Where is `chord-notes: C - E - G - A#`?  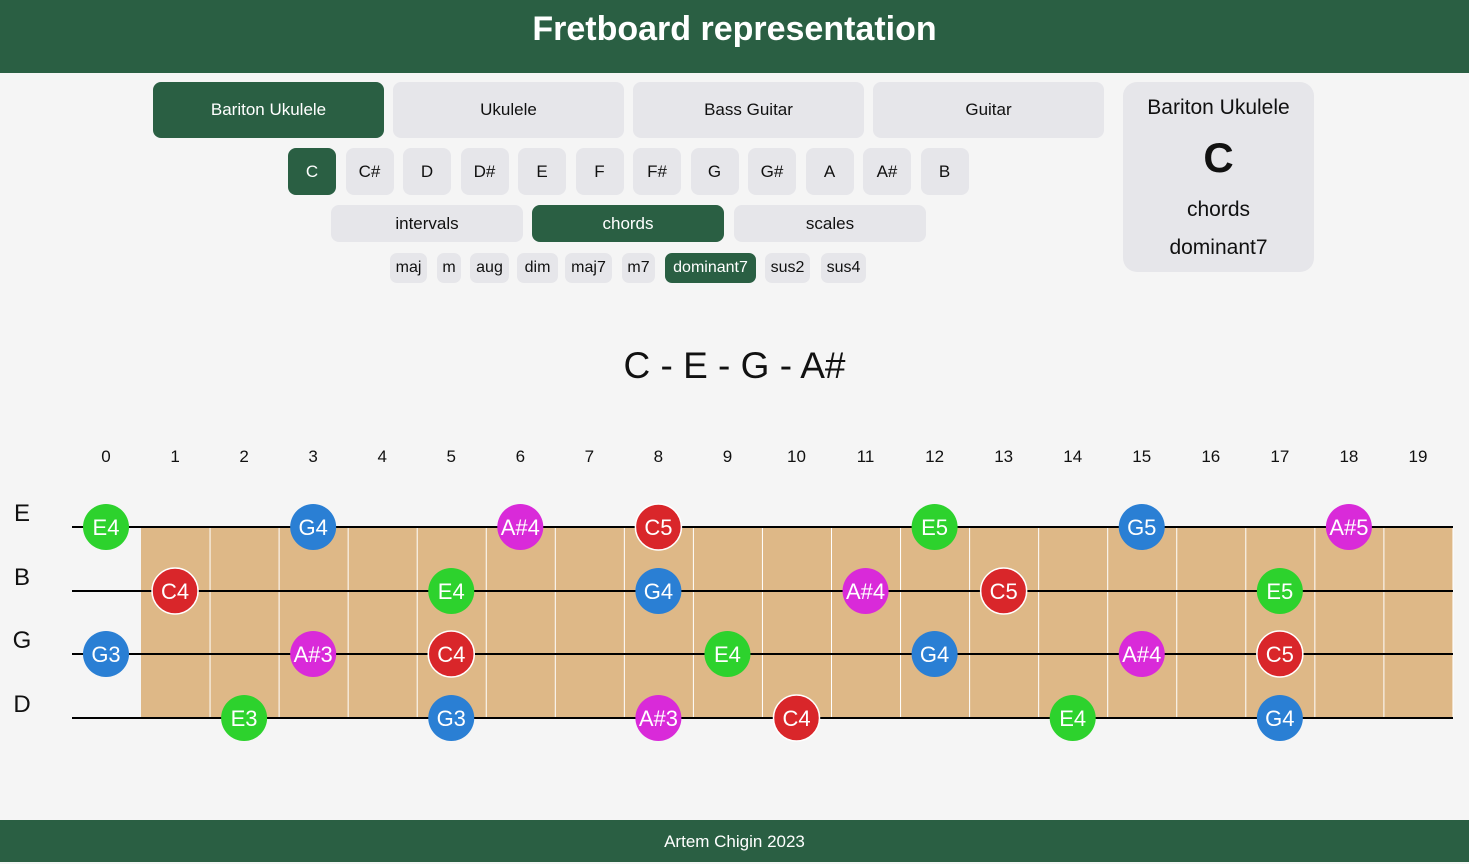 chord-notes: C - E - G - A# is located at coordinates (734, 365).